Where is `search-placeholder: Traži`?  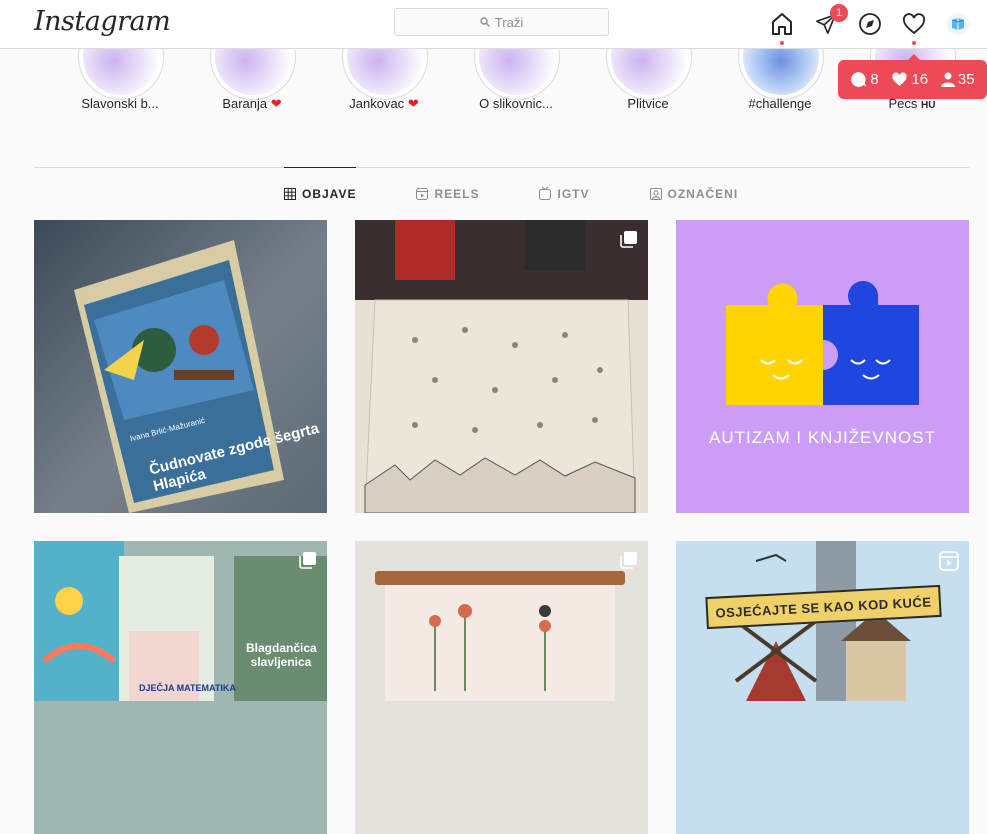 search-placeholder: Traži is located at coordinates (509, 22).